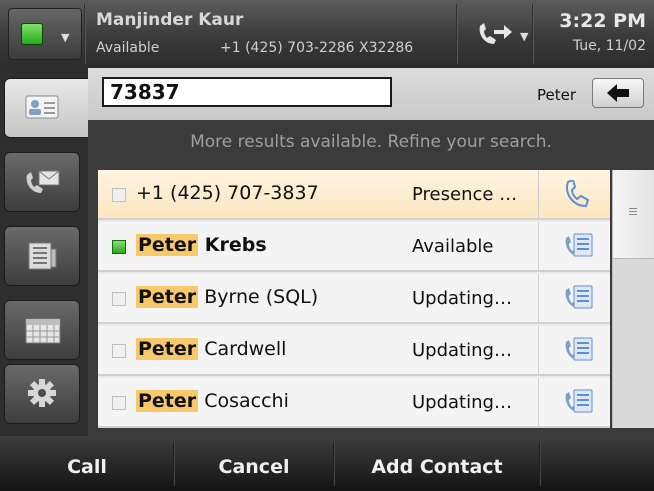 This screenshot has width=654, height=491. I want to click on result-name: Peter Cosacchi, so click(212, 401).